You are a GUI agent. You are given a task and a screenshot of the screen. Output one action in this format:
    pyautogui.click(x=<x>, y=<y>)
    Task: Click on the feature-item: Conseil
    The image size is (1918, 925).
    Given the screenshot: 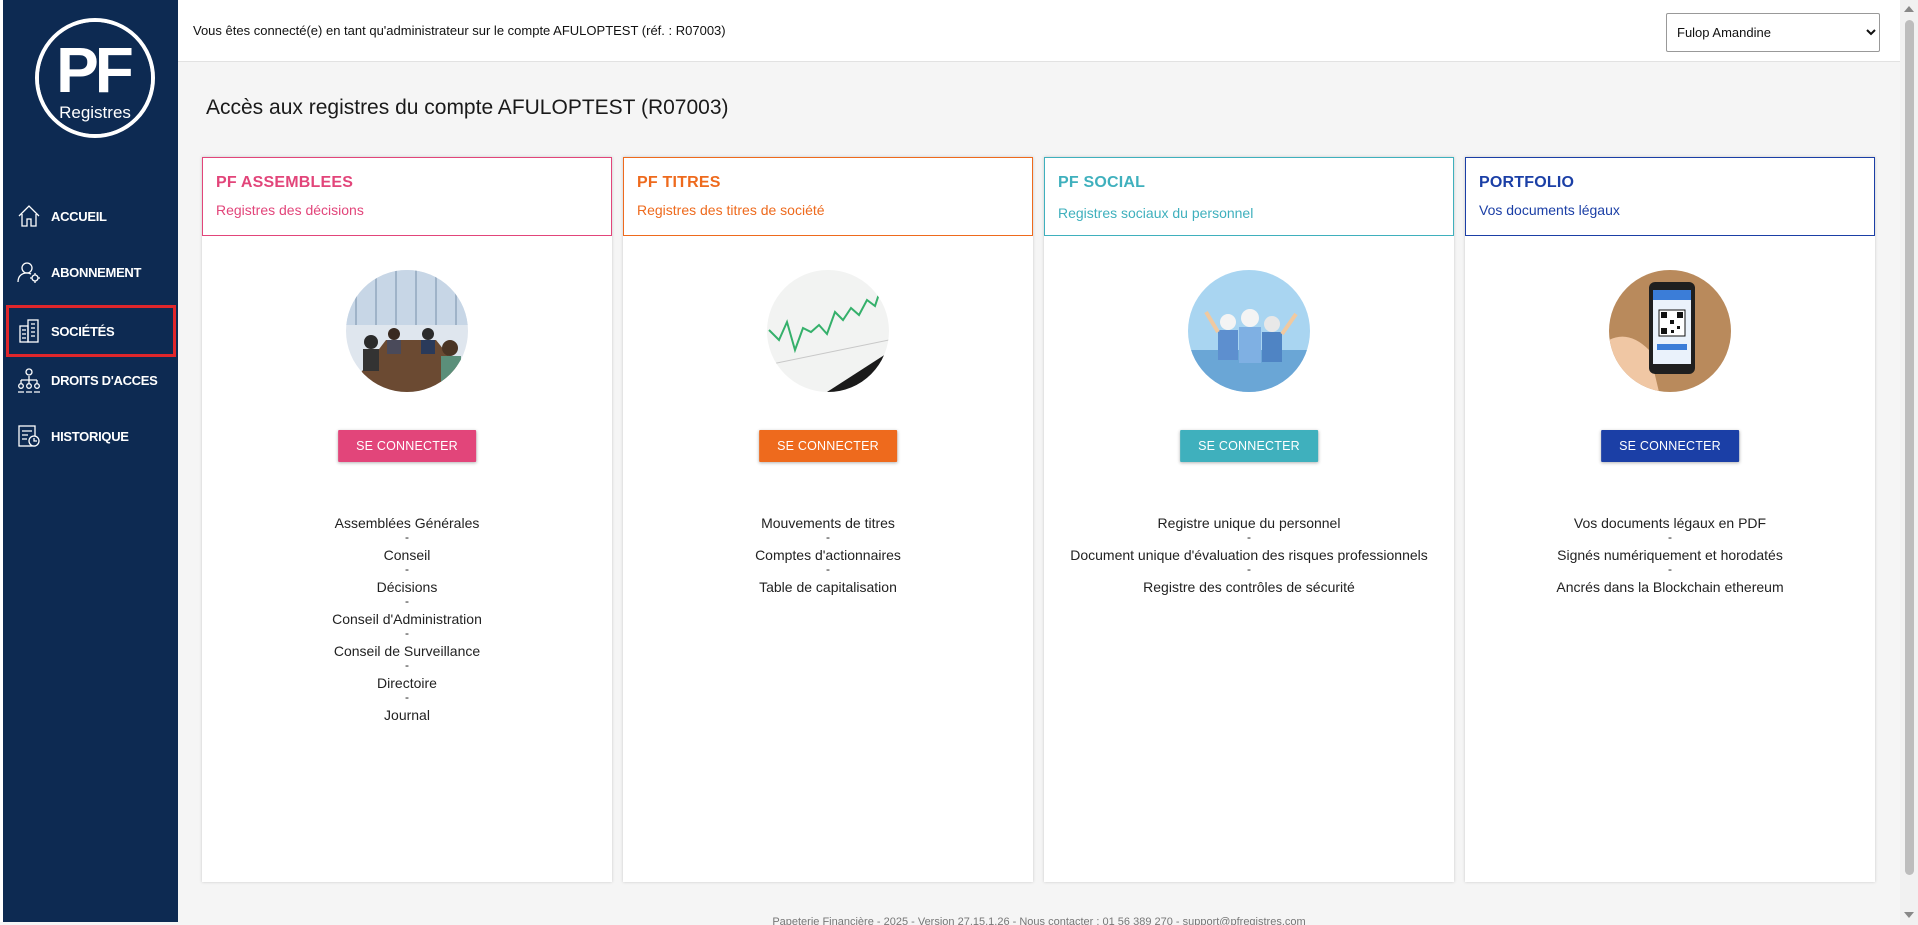 What is the action you would take?
    pyautogui.click(x=407, y=555)
    